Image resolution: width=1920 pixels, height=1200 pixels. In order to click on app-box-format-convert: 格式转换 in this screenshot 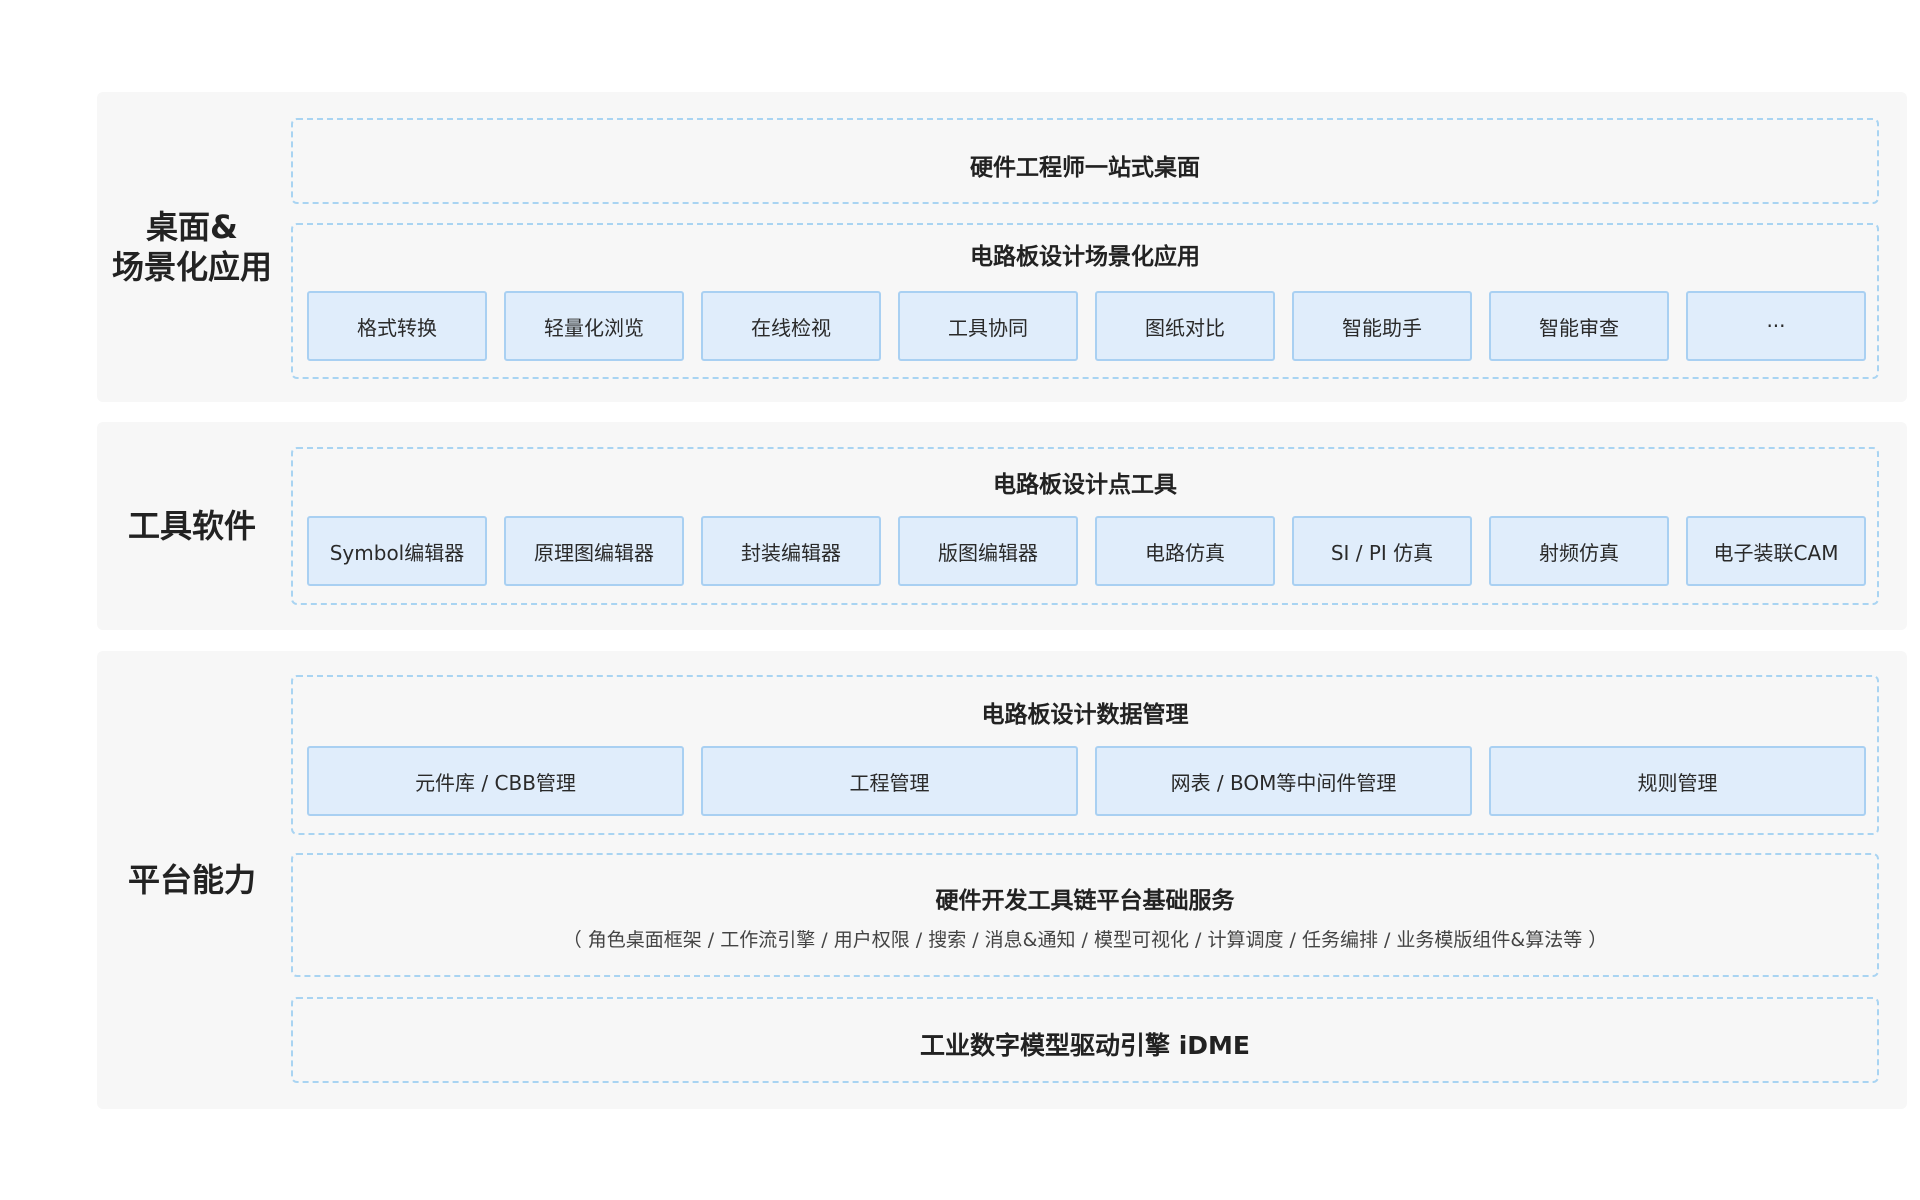, I will do `click(397, 326)`.